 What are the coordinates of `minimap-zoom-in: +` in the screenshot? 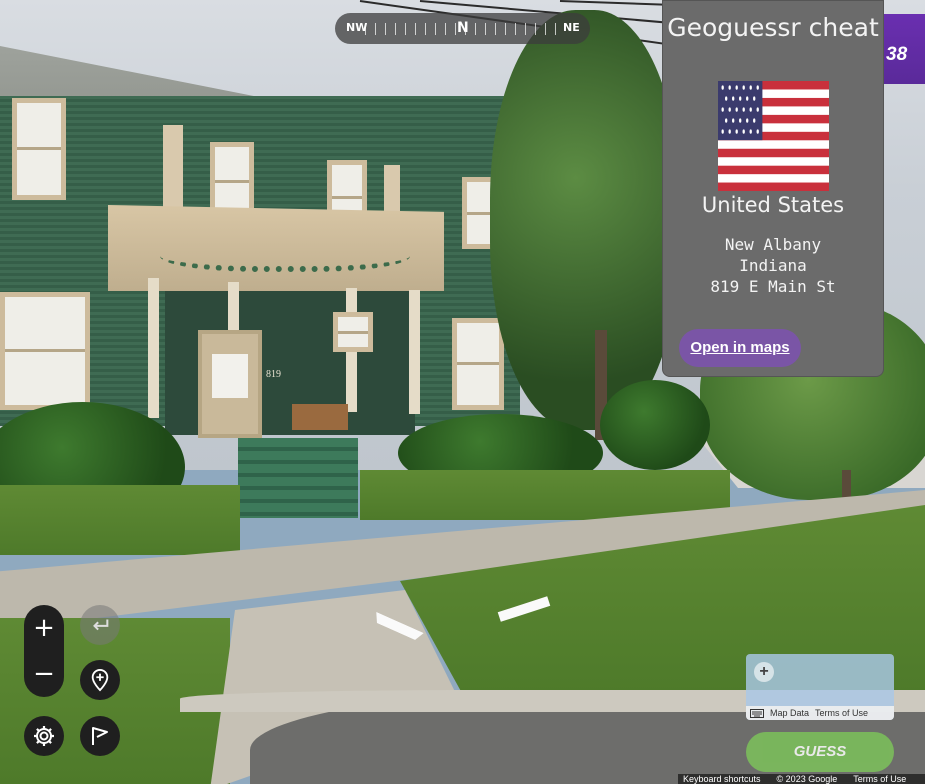 It's located at (764, 672).